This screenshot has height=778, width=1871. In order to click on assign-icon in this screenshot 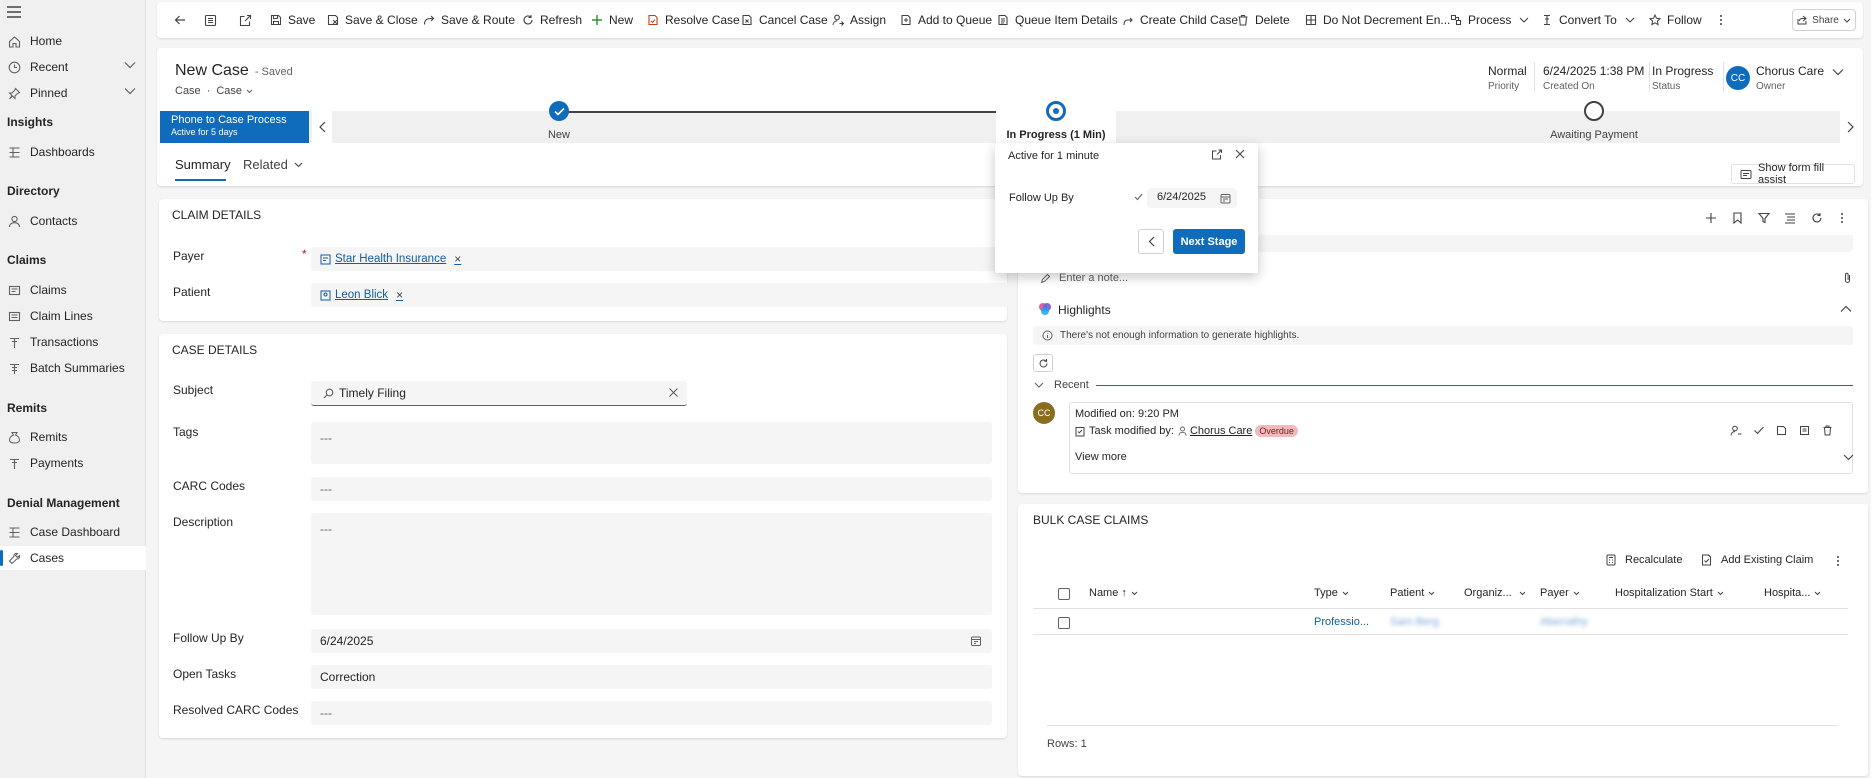, I will do `click(1736, 430)`.